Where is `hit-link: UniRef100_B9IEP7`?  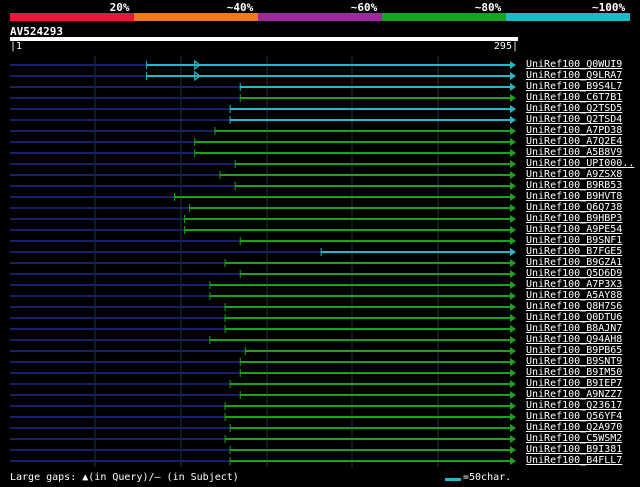
hit-link: UniRef100_B9IEP7 is located at coordinates (574, 383).